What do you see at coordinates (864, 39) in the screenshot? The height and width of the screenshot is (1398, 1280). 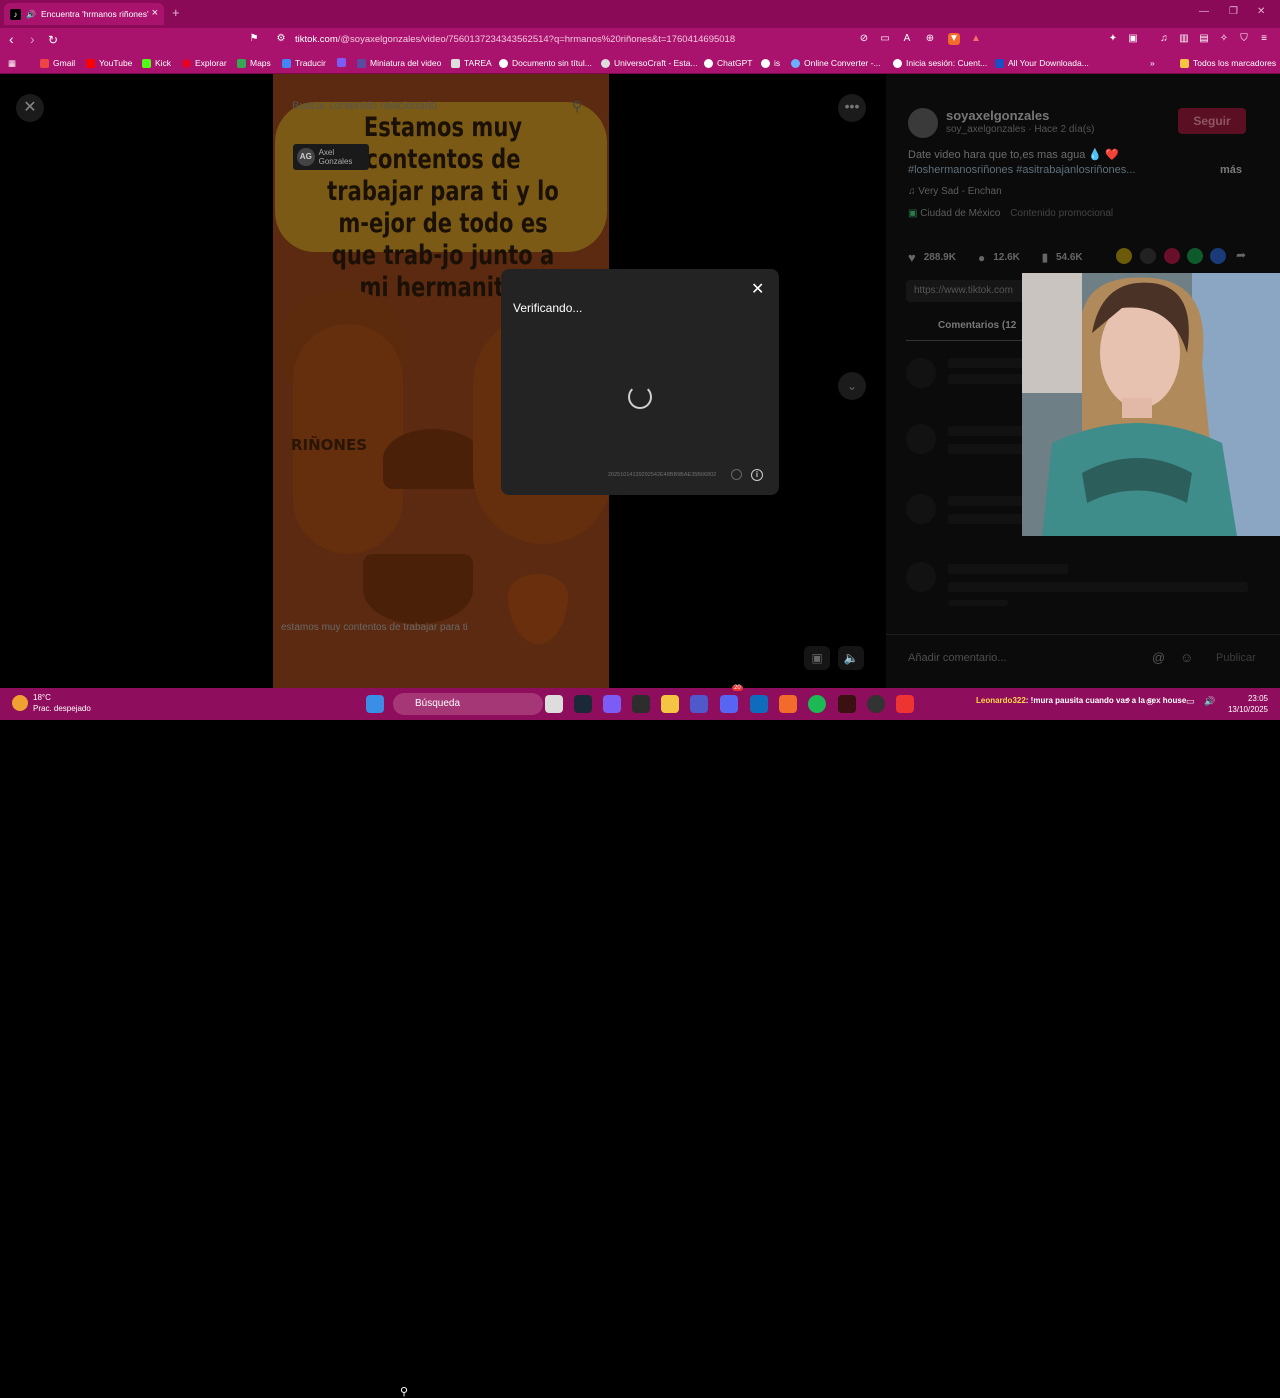 I see `no-camera-icon: ⊘` at bounding box center [864, 39].